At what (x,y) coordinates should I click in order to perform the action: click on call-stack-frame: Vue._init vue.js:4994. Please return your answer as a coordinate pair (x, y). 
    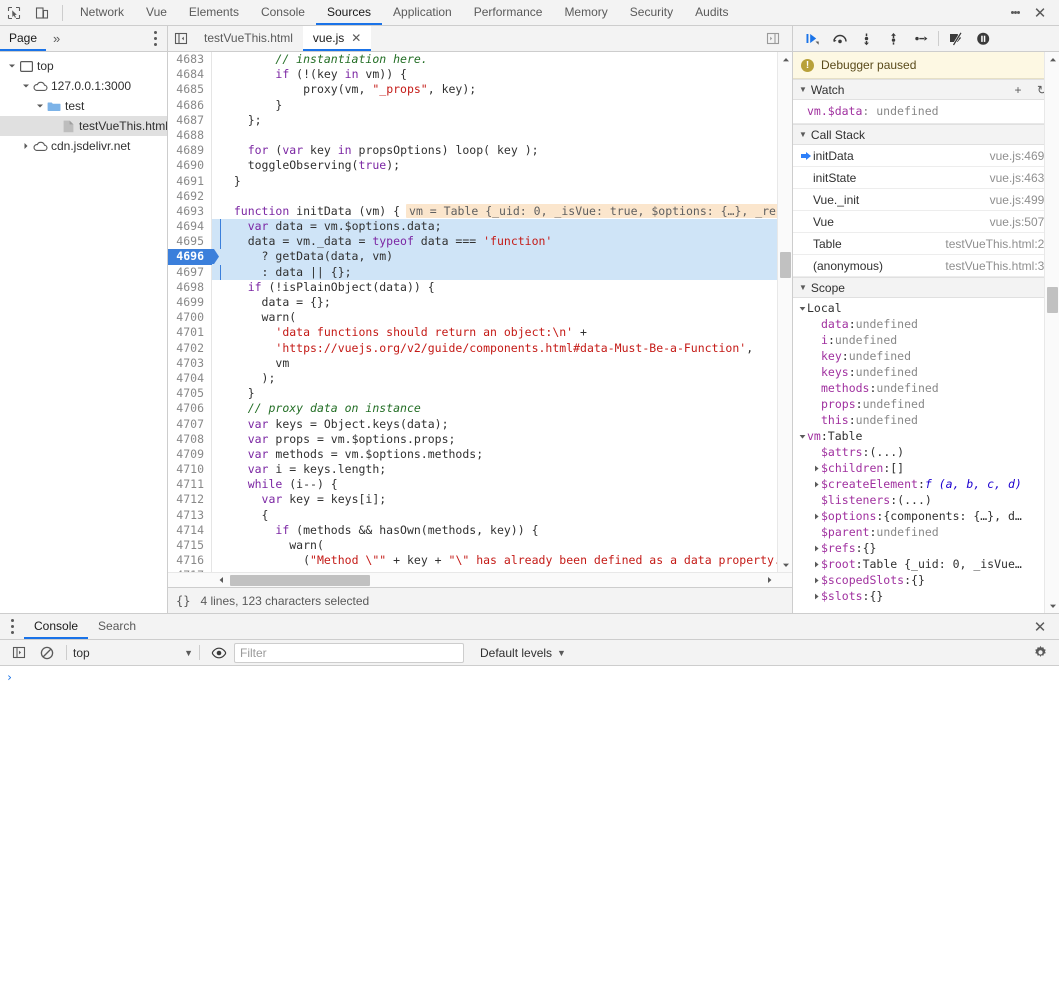
    Looking at the image, I should click on (926, 200).